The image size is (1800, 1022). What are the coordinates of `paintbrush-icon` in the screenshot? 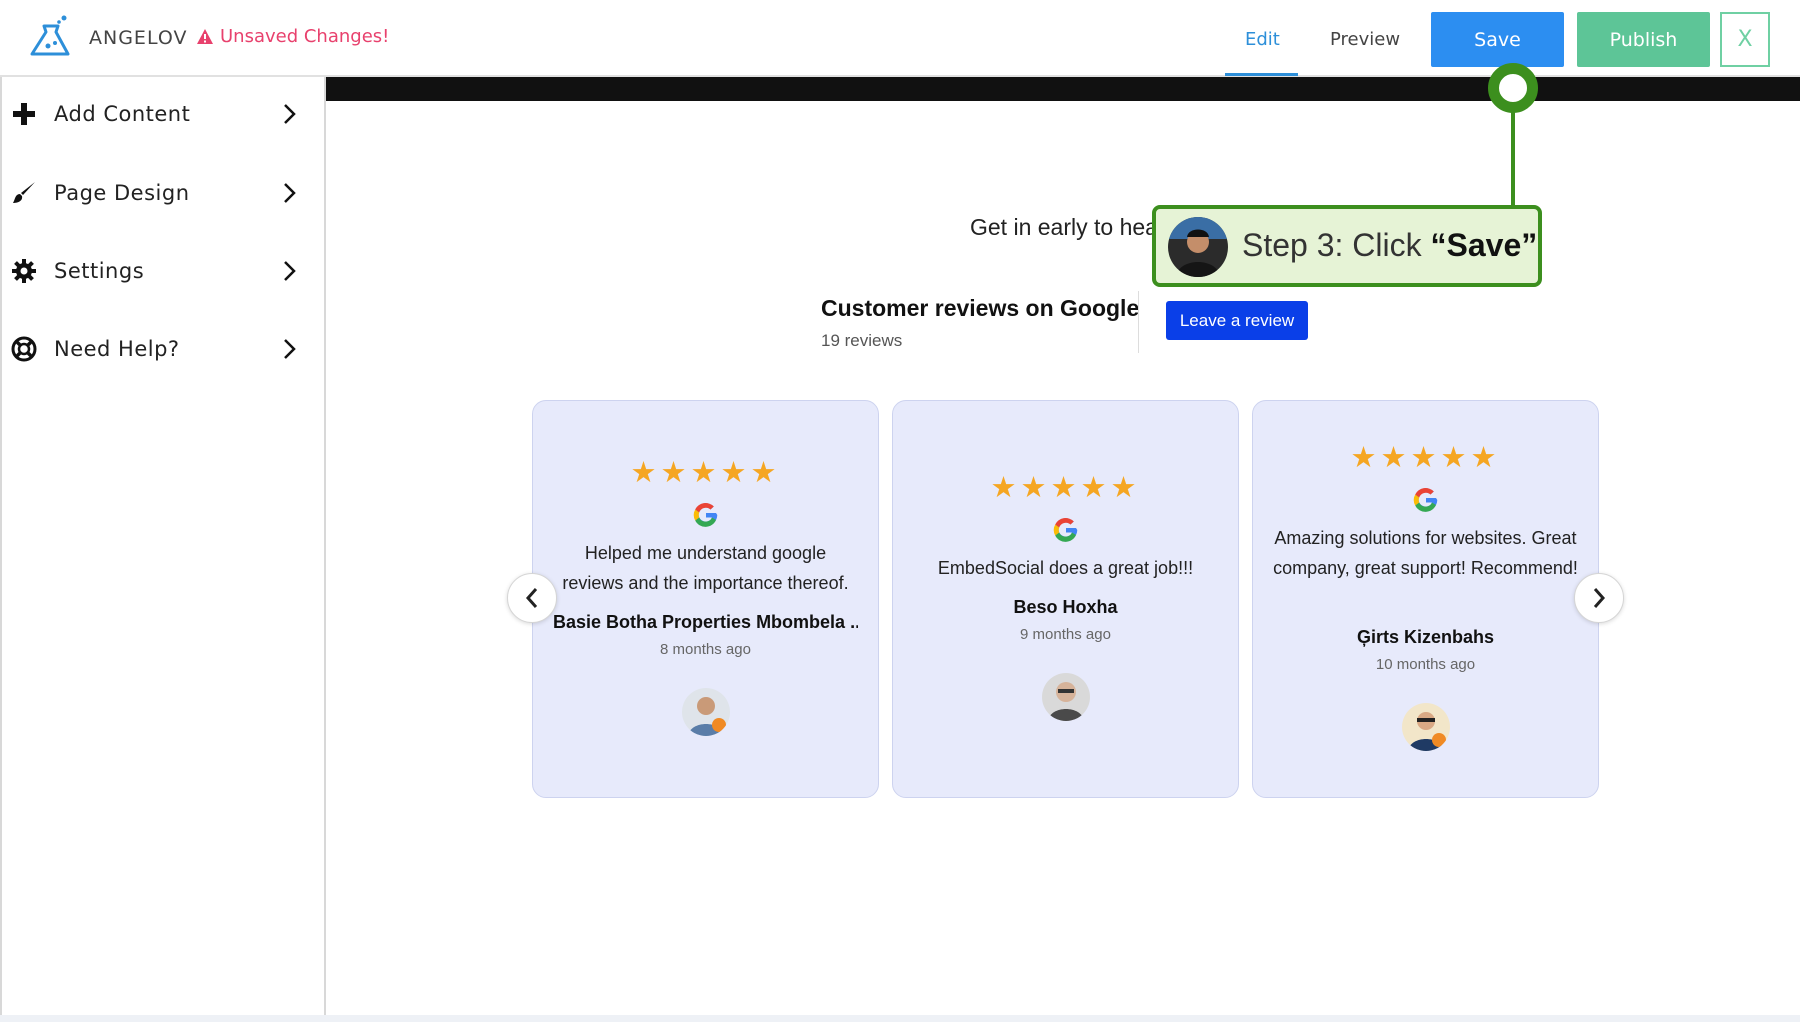 It's located at (24, 192).